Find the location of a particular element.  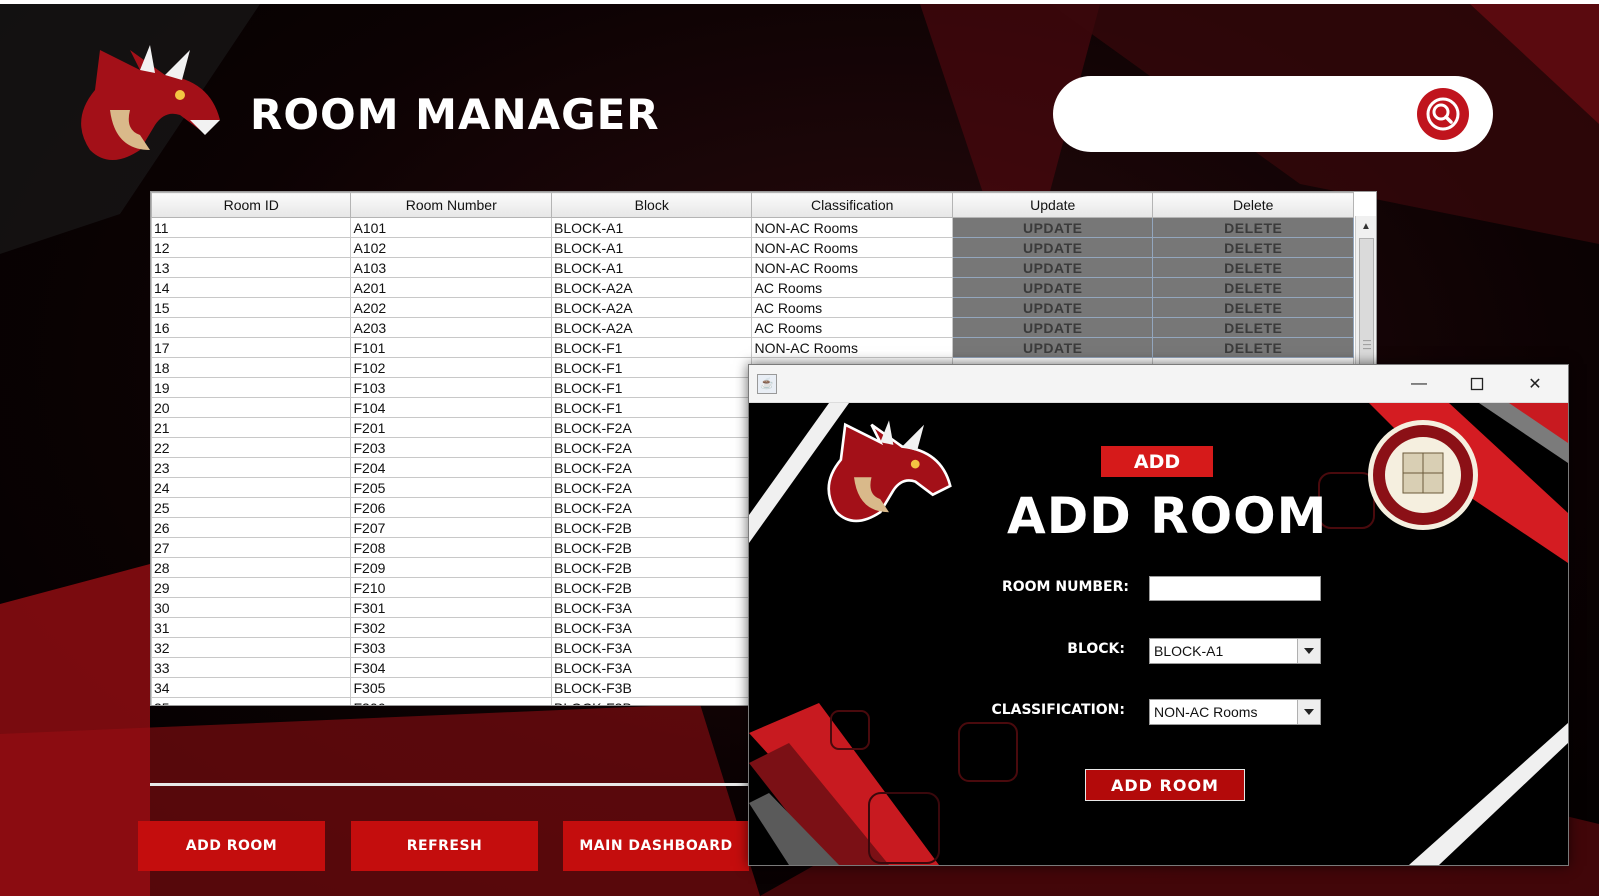

room-number-field is located at coordinates (1235, 588).